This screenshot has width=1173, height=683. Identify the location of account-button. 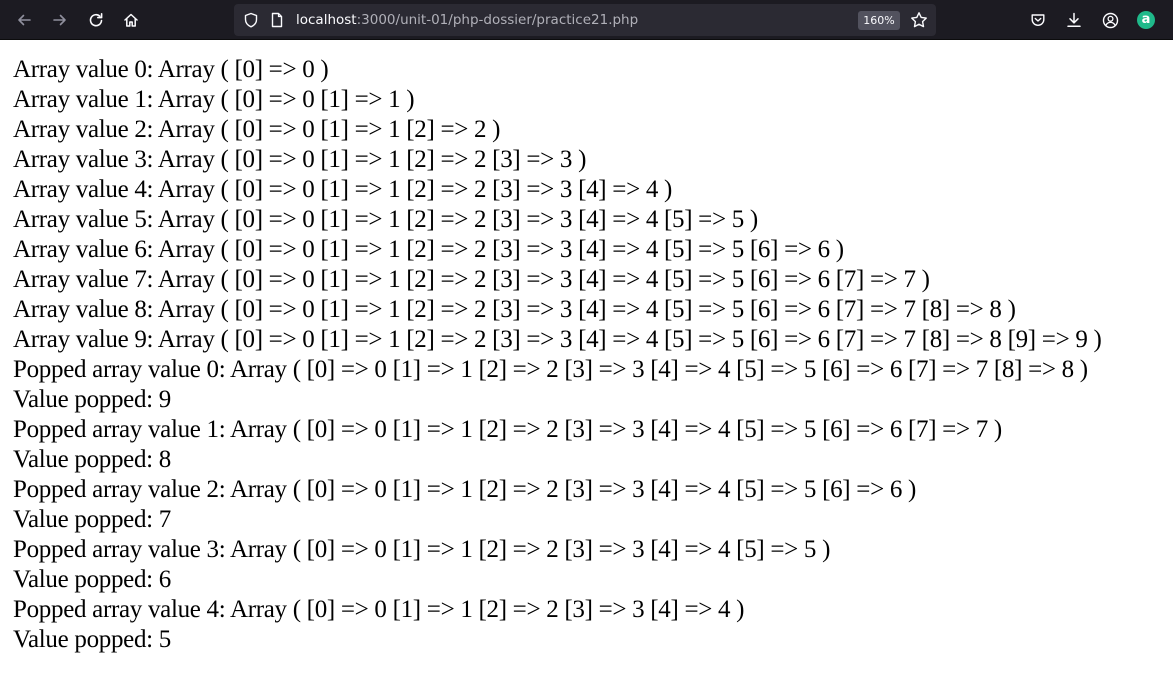
(1110, 20).